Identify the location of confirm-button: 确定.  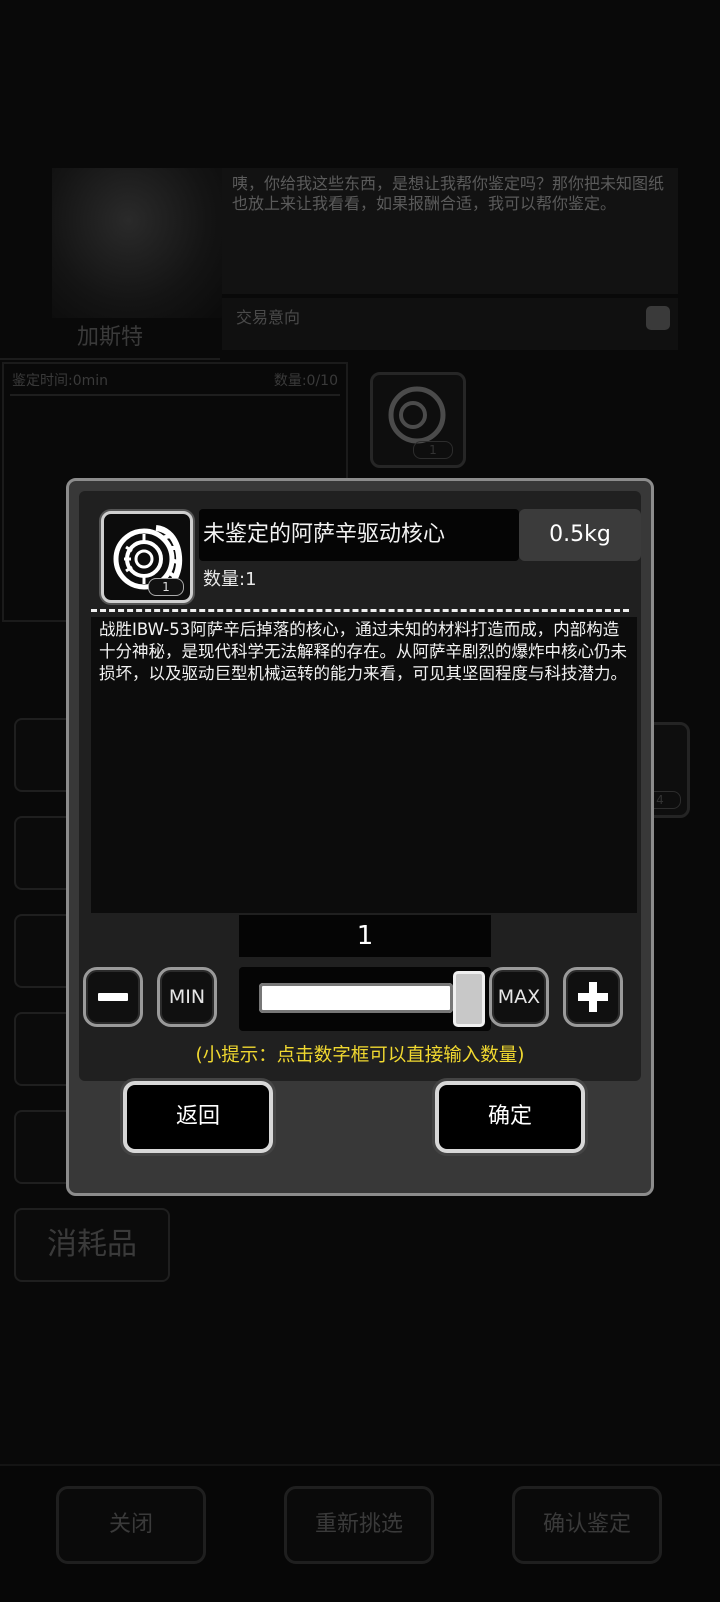
(510, 1117).